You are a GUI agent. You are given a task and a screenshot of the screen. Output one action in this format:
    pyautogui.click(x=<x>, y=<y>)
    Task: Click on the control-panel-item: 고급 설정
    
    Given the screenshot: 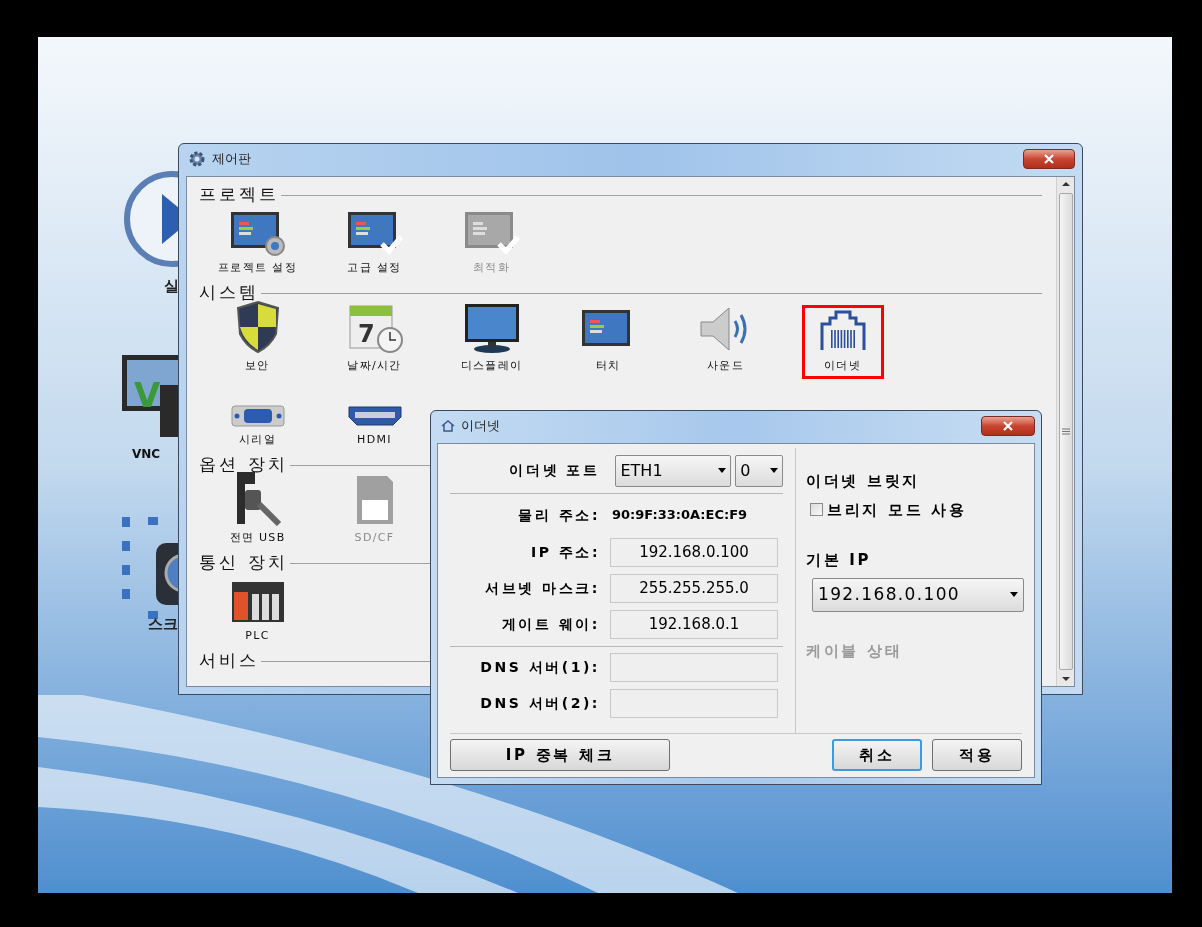 What is the action you would take?
    pyautogui.click(x=374, y=244)
    